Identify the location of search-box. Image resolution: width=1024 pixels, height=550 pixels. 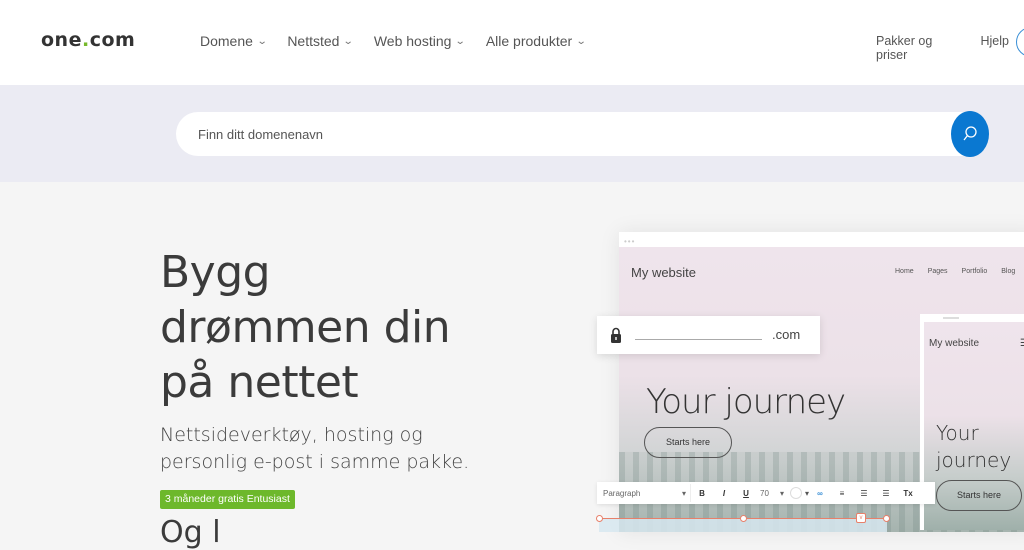
(571, 134).